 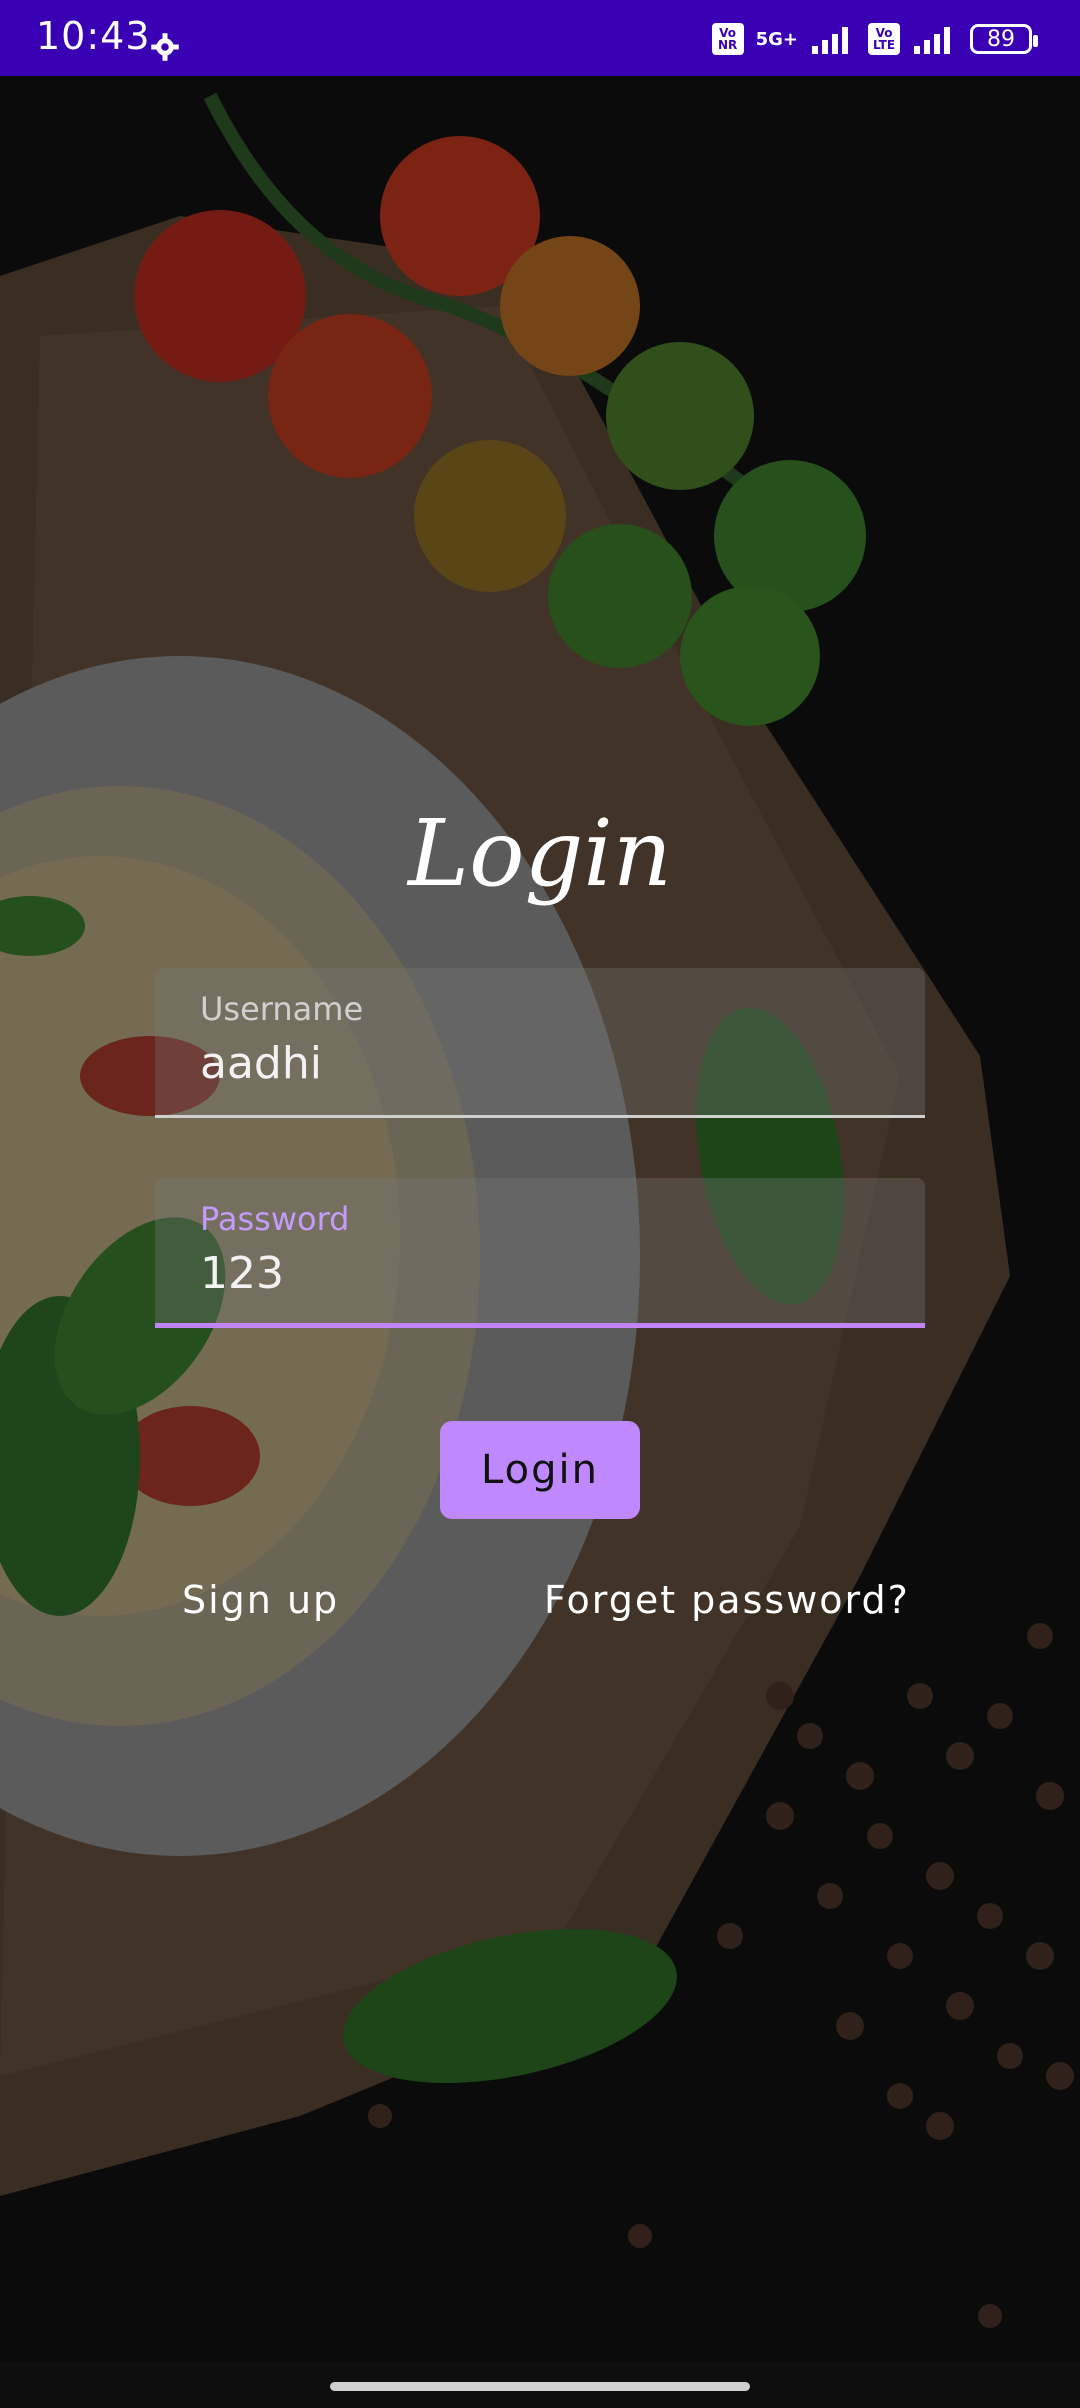 What do you see at coordinates (540, 38) in the screenshot?
I see `status-bar: 10:43 Vo NR 5G+ Vo LTE 89` at bounding box center [540, 38].